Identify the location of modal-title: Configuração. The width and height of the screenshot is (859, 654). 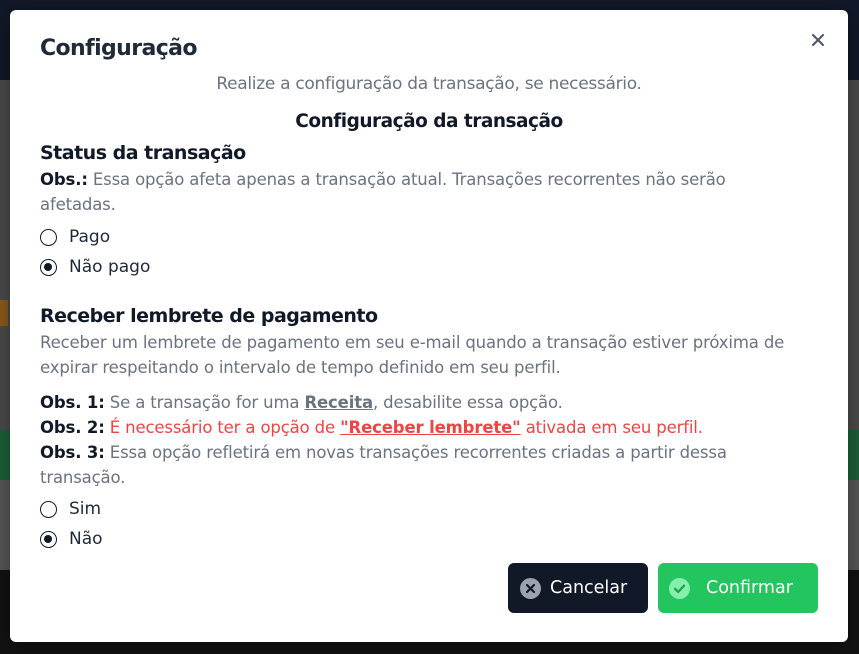
(119, 48).